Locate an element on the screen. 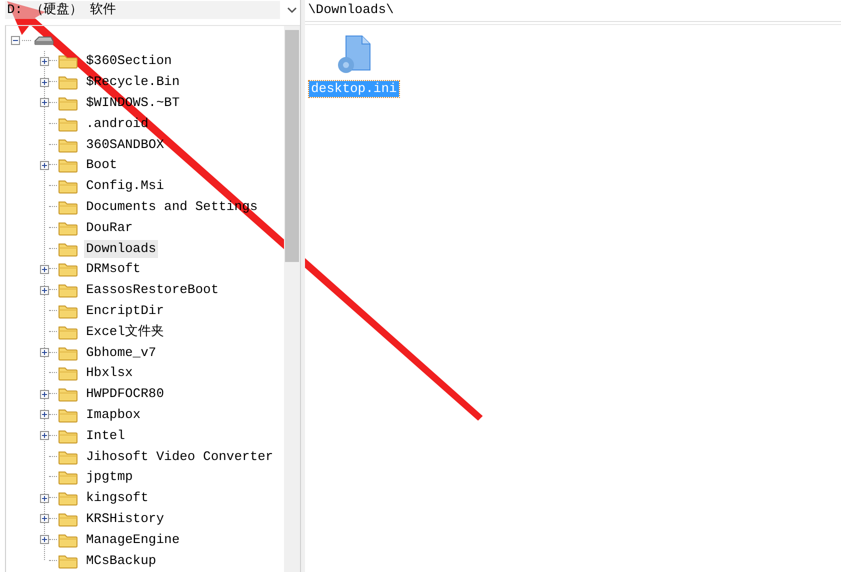 The width and height of the screenshot is (841, 572). tree-item: DRMsoft is located at coordinates (113, 269).